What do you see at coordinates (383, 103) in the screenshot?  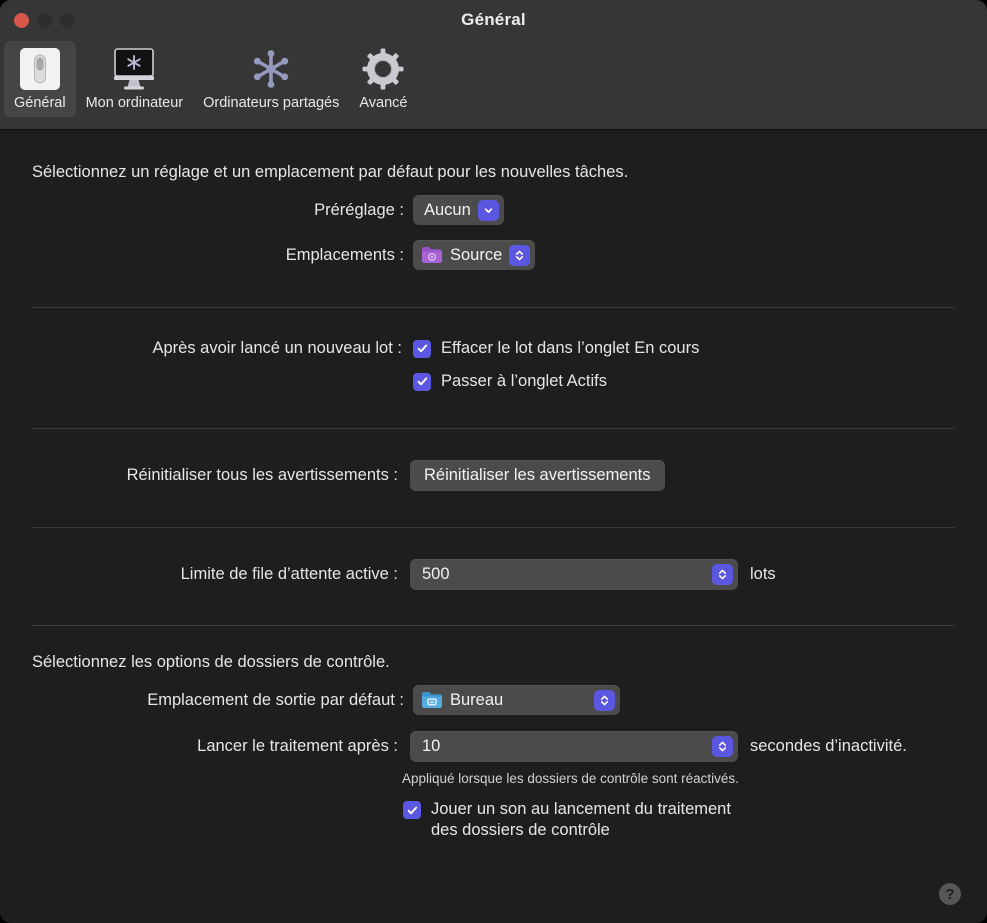 I see `tab-advanced-label: Avancé` at bounding box center [383, 103].